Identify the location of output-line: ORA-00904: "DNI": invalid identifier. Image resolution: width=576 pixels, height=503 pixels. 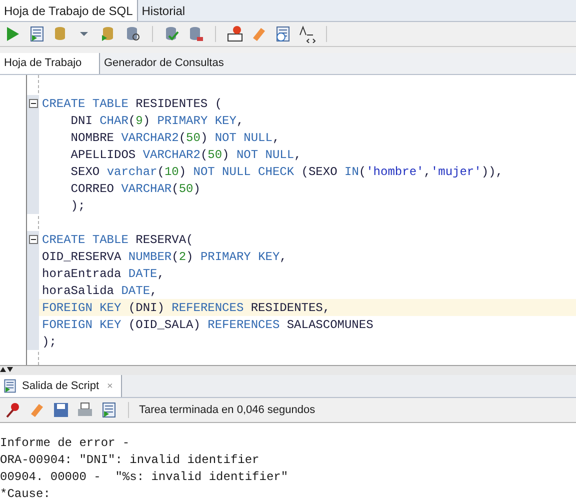
(130, 460).